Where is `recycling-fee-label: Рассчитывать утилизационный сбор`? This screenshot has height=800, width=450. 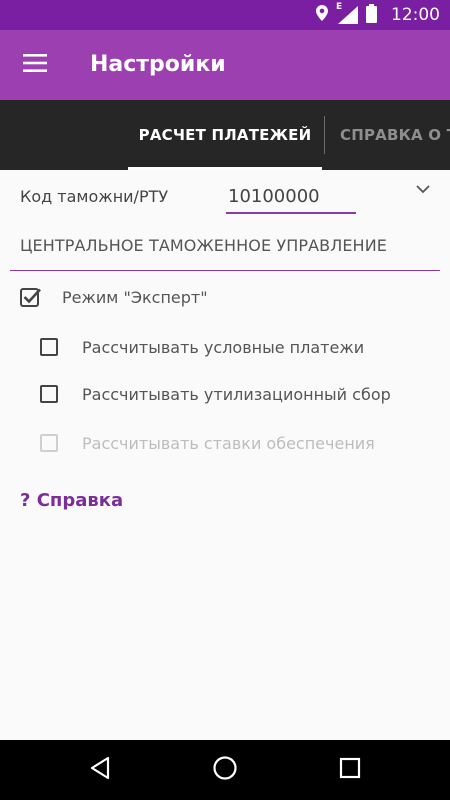
recycling-fee-label: Рассчитывать утилизационный сбор is located at coordinates (236, 394).